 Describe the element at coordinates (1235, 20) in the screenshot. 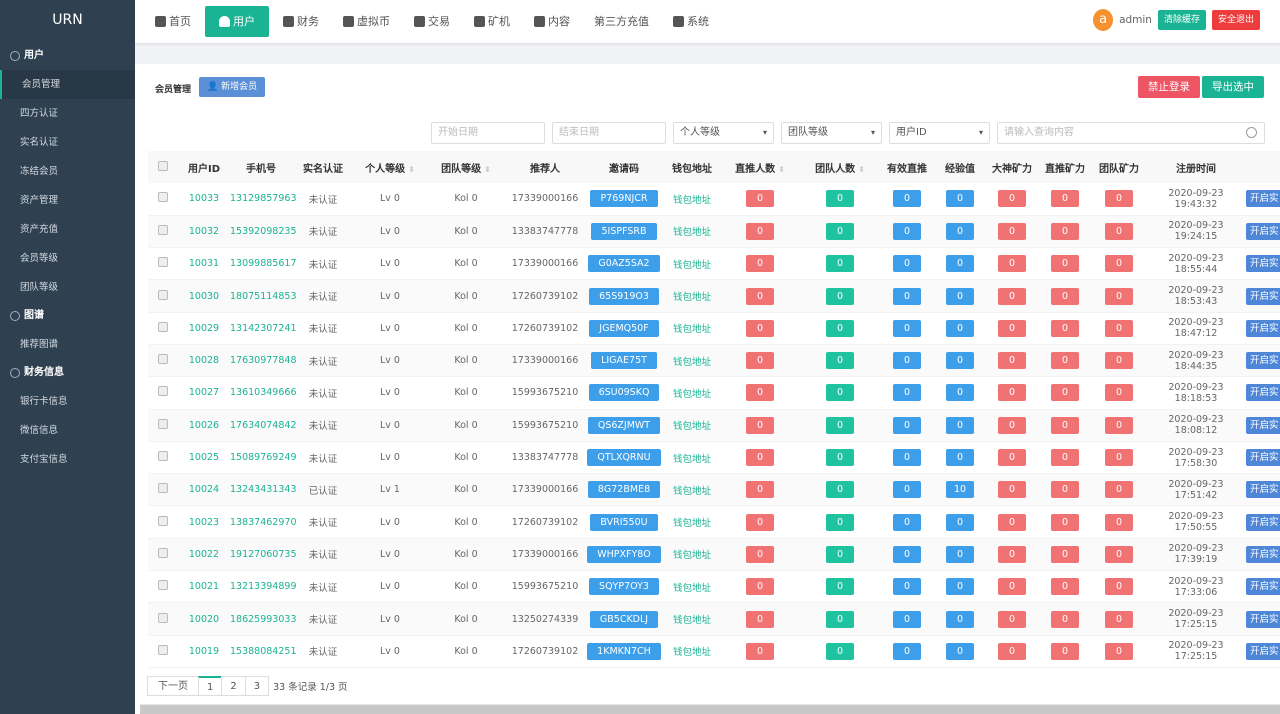

I see `logout-button: 安全退出` at that location.